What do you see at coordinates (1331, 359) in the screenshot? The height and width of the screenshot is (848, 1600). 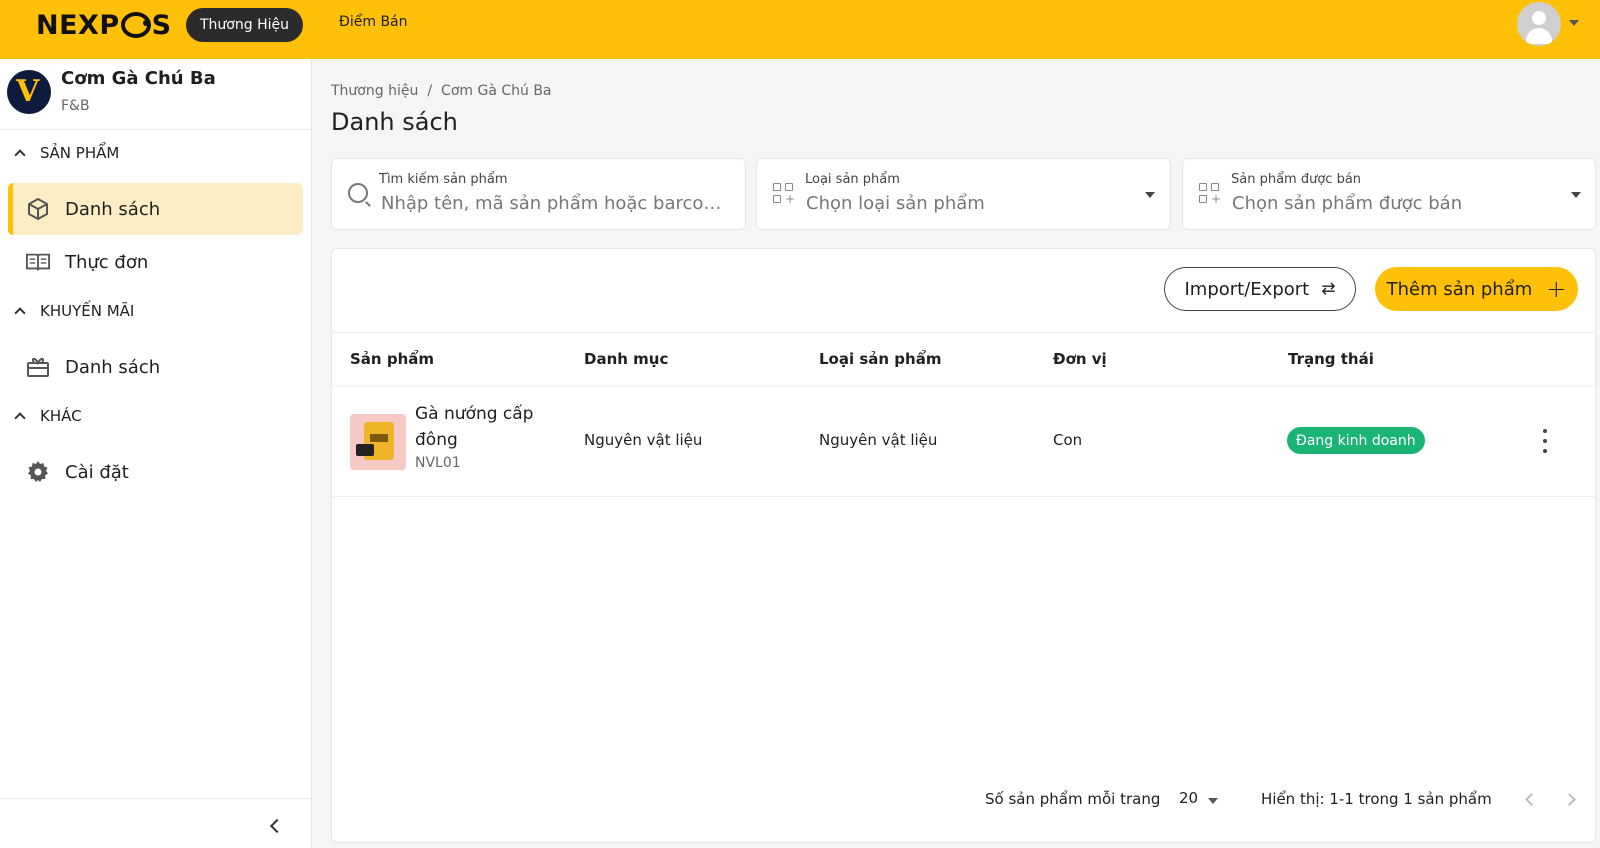 I see `column-header: Trạng thái` at bounding box center [1331, 359].